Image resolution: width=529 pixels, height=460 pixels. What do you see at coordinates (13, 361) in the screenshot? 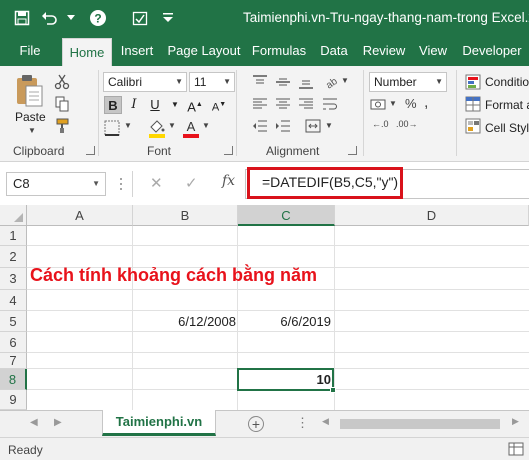
I see `row-header-7: 7` at bounding box center [13, 361].